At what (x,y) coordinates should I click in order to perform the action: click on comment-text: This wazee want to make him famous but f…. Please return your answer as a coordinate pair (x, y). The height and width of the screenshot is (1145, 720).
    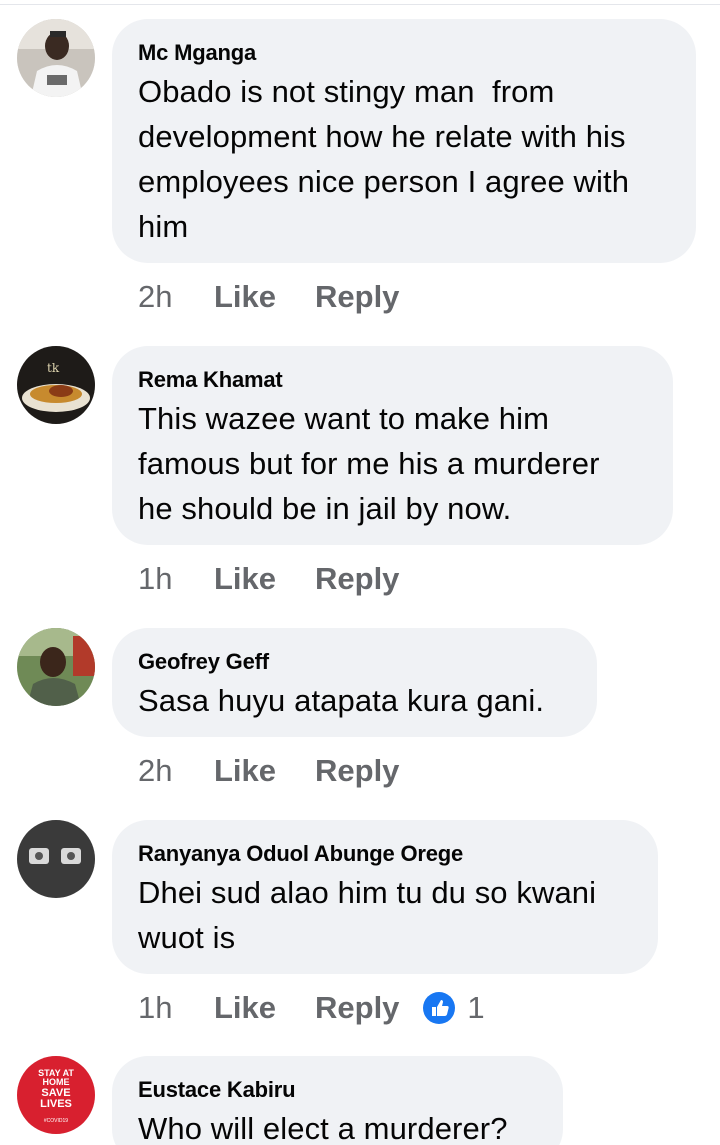
    Looking at the image, I should click on (392, 463).